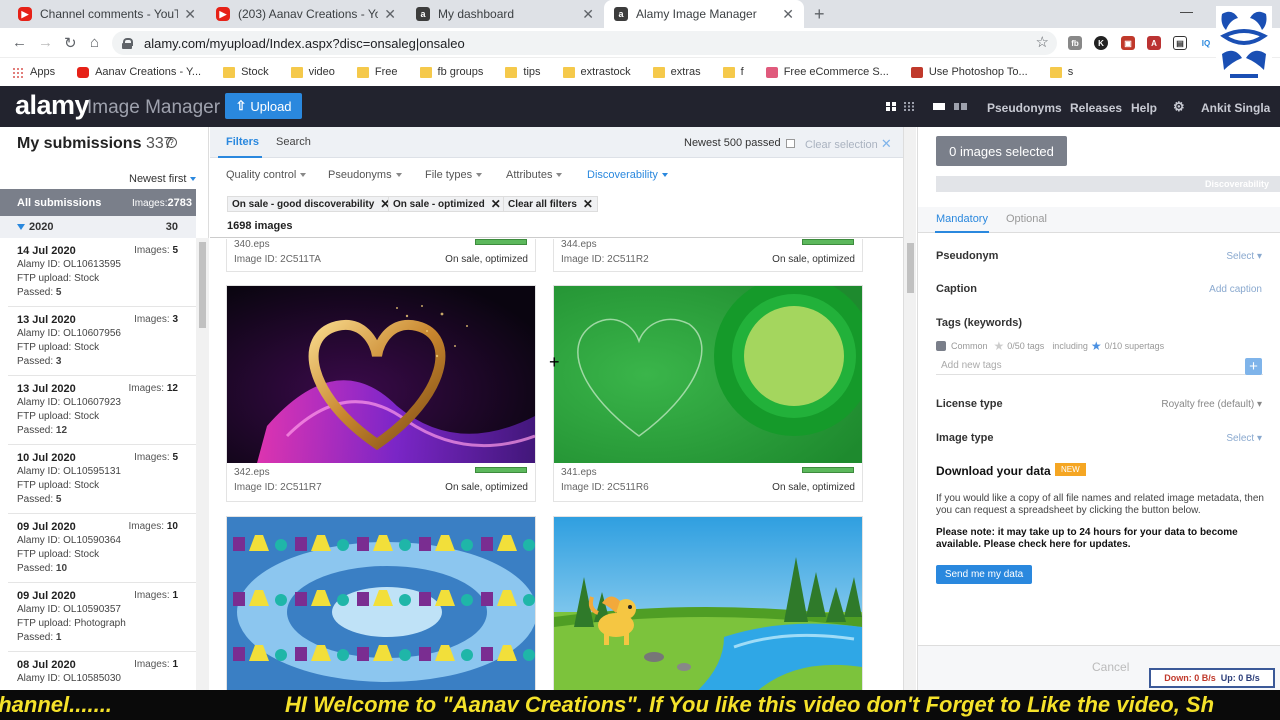  Describe the element at coordinates (242, 142) in the screenshot. I see `tab-filters: Filters` at that location.